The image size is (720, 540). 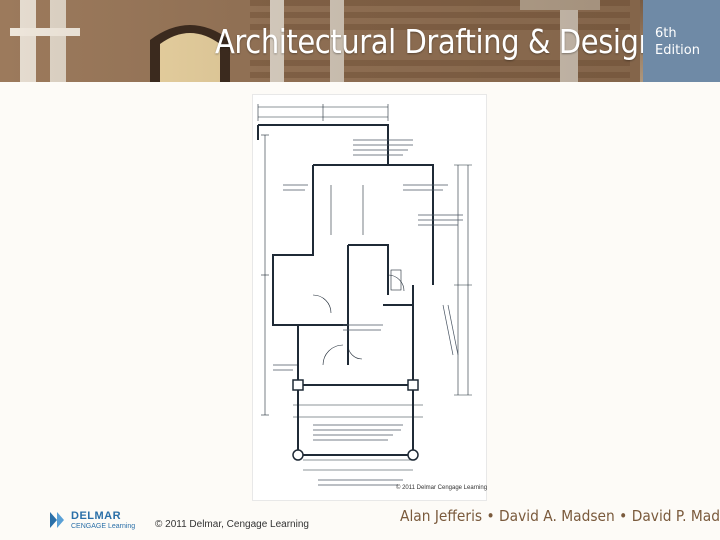 What do you see at coordinates (436, 41) in the screenshot?
I see `book-title: Architectural Drafting & Design` at bounding box center [436, 41].